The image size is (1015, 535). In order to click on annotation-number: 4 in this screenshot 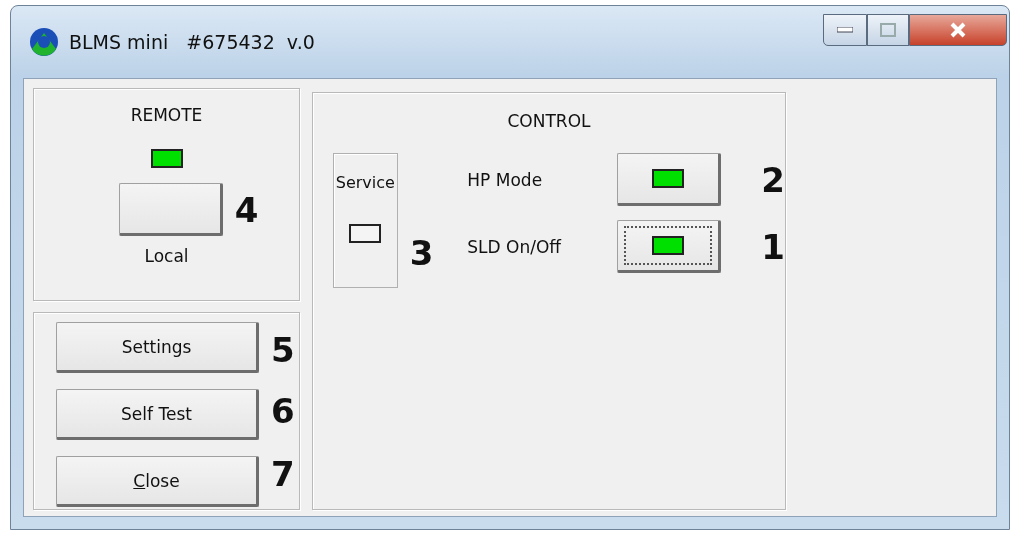, I will do `click(246, 209)`.